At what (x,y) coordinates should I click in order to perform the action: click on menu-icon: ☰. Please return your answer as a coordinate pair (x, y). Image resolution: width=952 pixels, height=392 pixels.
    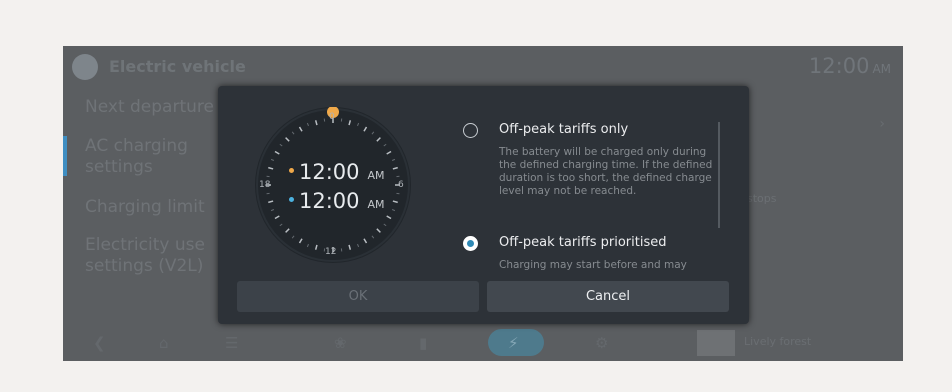
    Looking at the image, I should click on (231, 343).